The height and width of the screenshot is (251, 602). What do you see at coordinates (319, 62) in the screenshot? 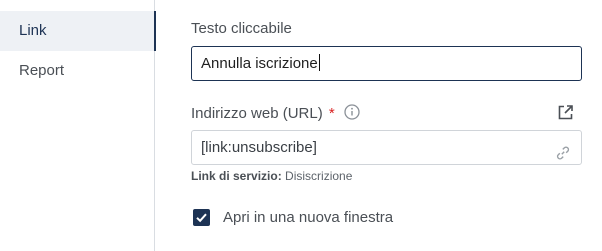
I see `text-caret` at bounding box center [319, 62].